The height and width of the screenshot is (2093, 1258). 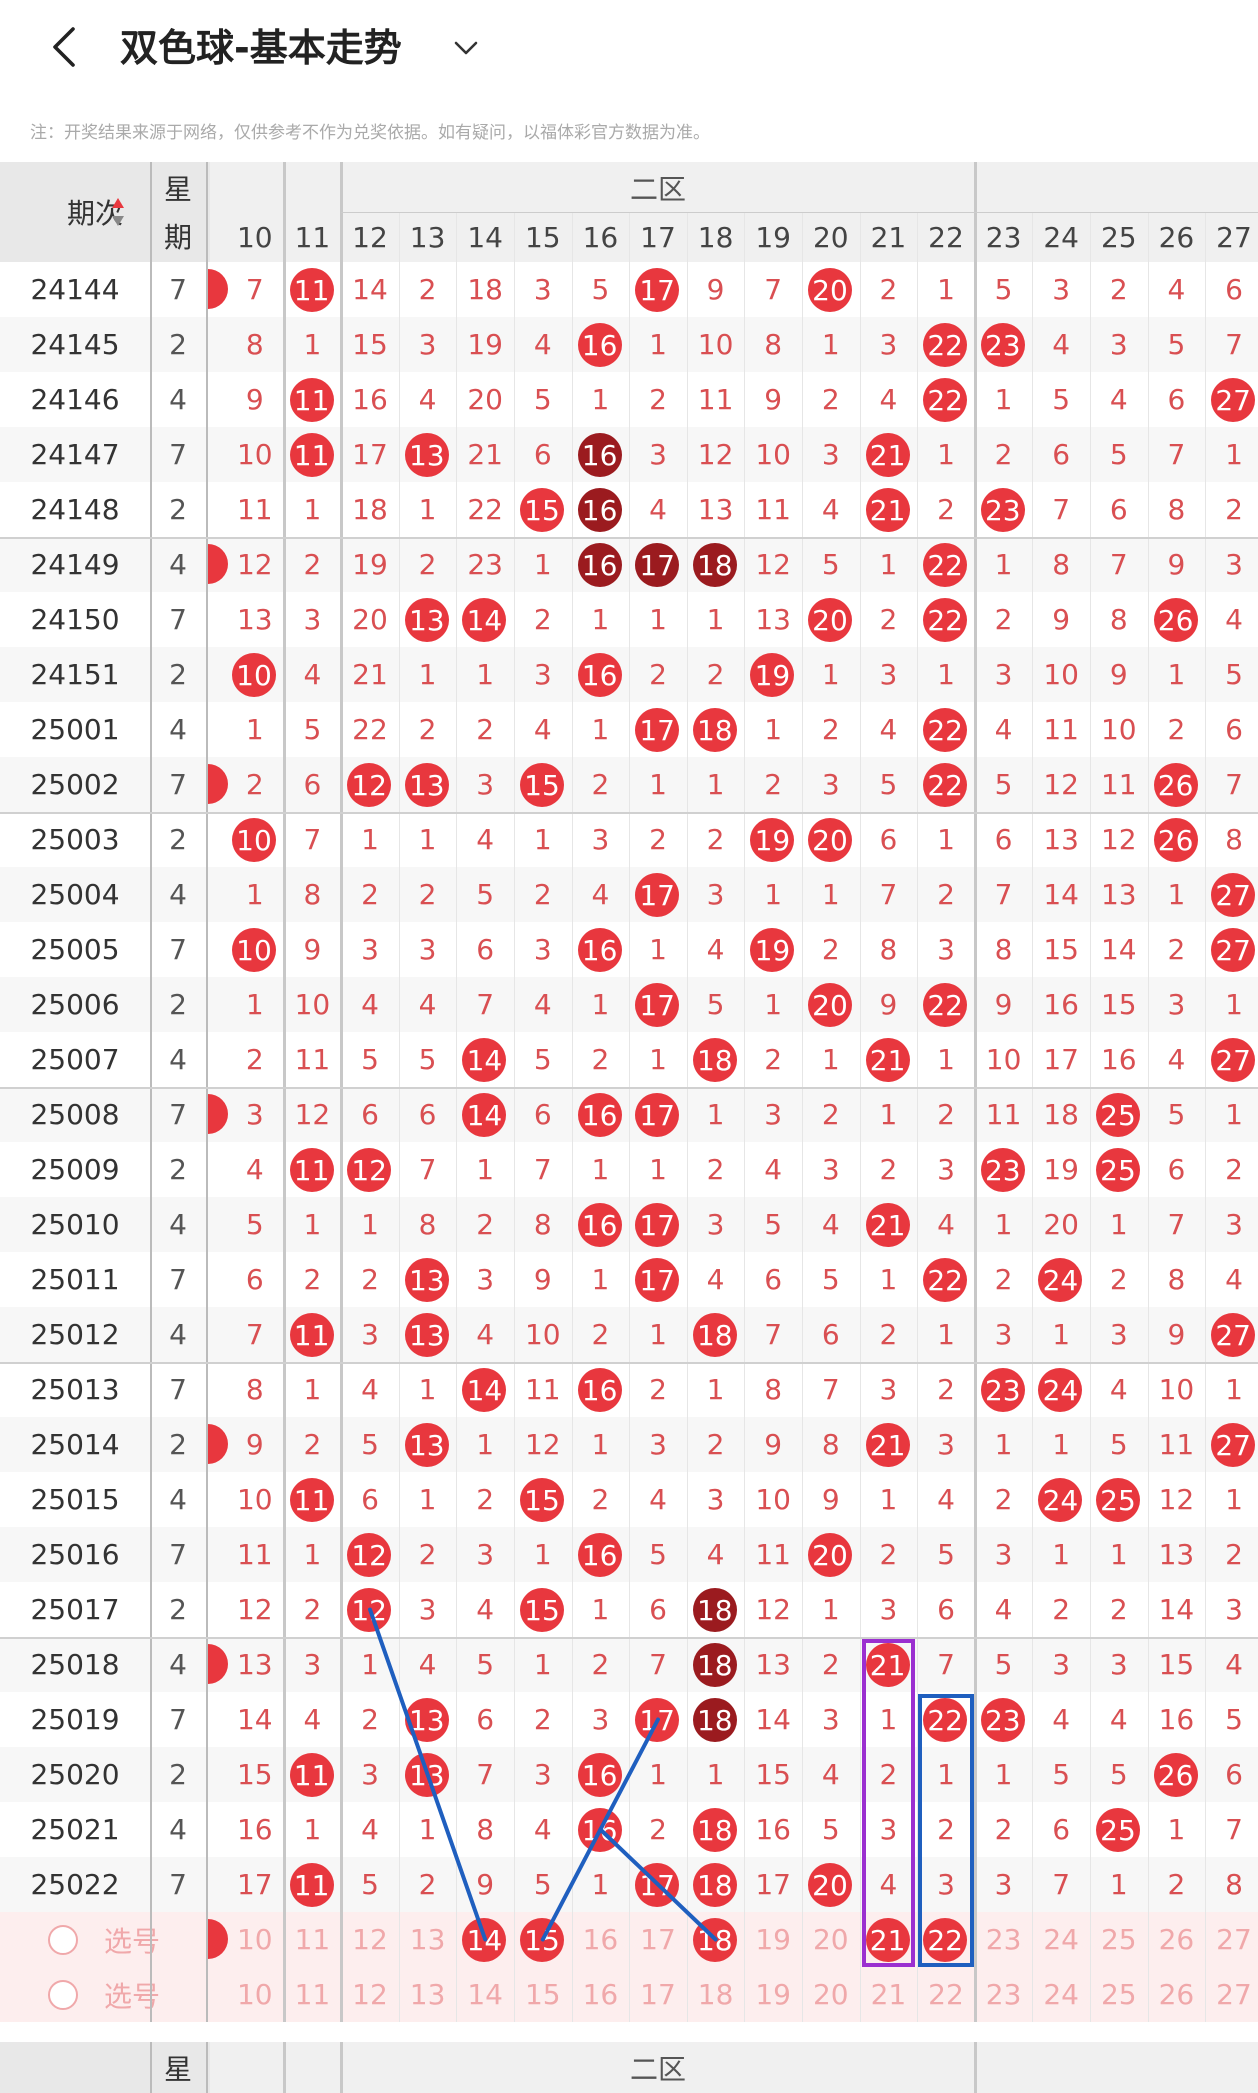 I want to click on period-cell: 24149, so click(x=75, y=564).